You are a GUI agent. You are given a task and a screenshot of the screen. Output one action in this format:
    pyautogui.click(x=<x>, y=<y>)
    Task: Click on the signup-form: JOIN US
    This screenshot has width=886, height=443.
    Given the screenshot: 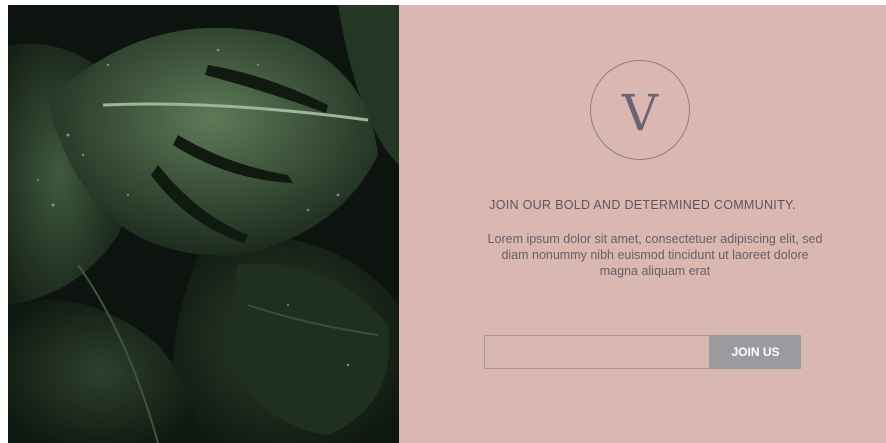 What is the action you would take?
    pyautogui.click(x=642, y=352)
    